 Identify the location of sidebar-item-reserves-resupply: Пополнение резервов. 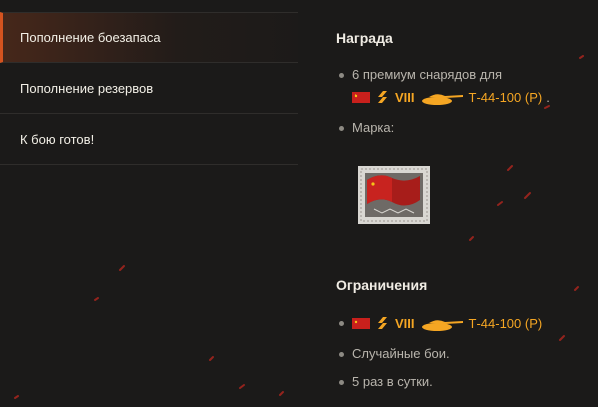
(149, 88).